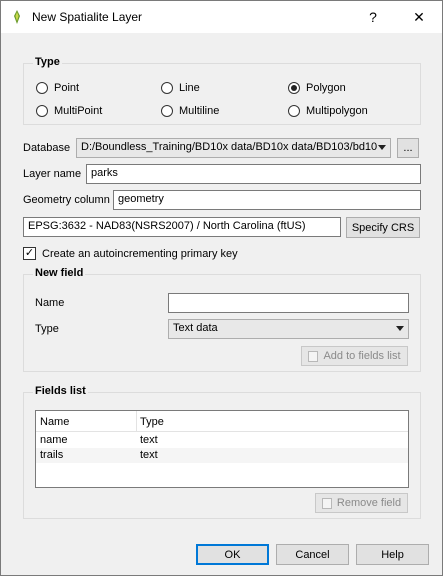 Image resolution: width=443 pixels, height=576 pixels. What do you see at coordinates (288, 329) in the screenshot?
I see `field-type-select: Text data` at bounding box center [288, 329].